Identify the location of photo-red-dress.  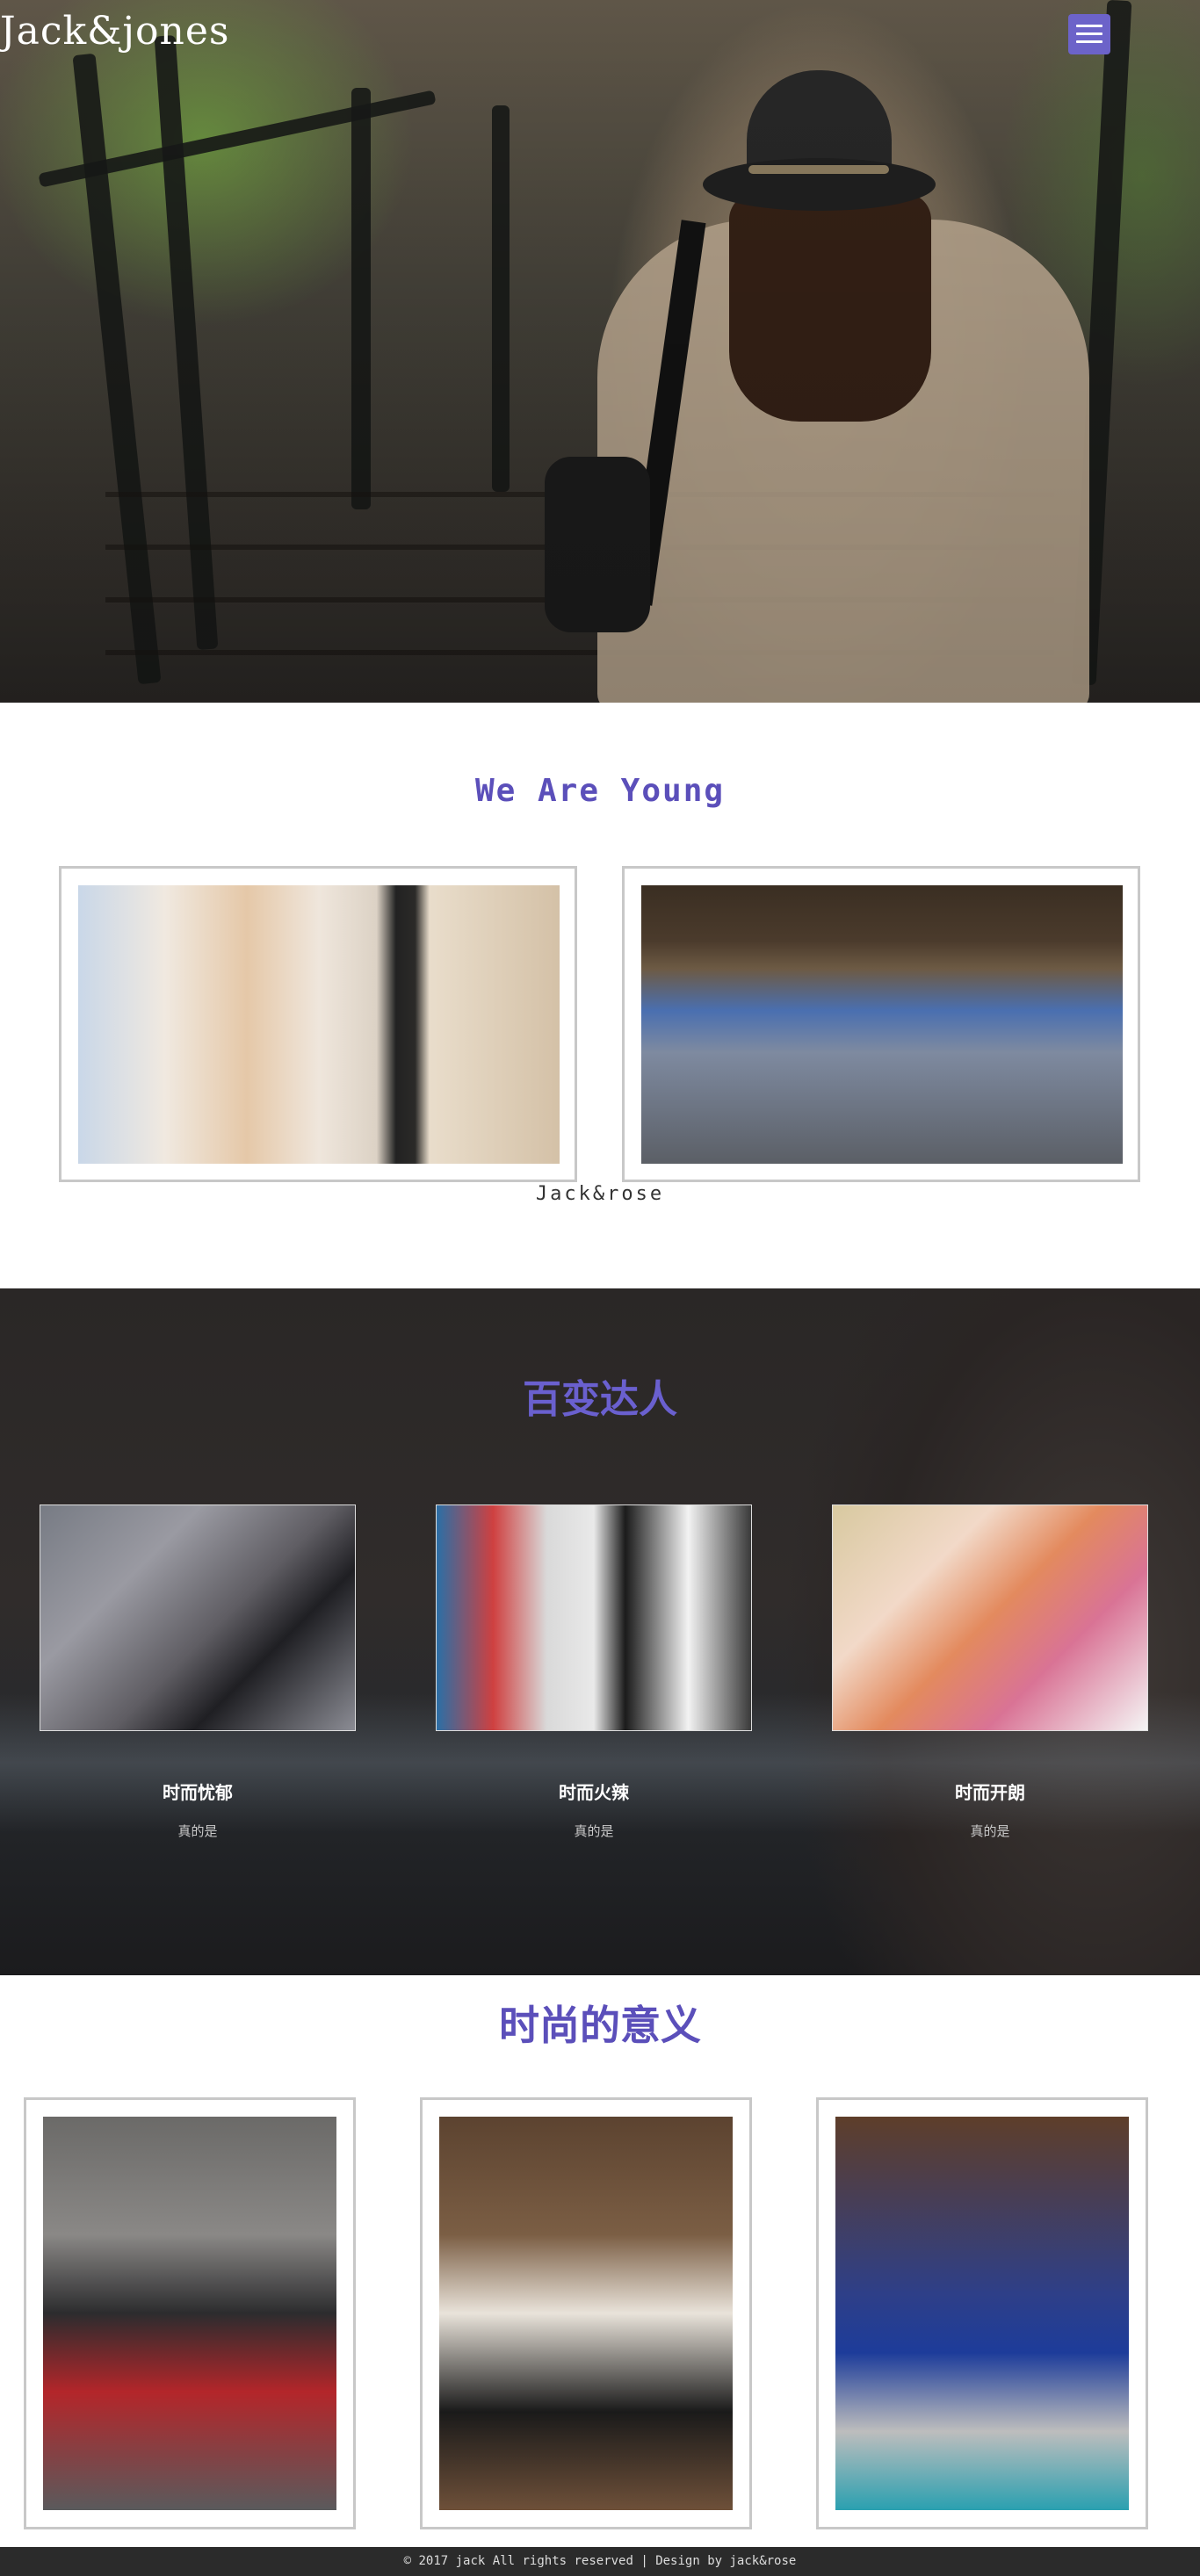
(189, 2313).